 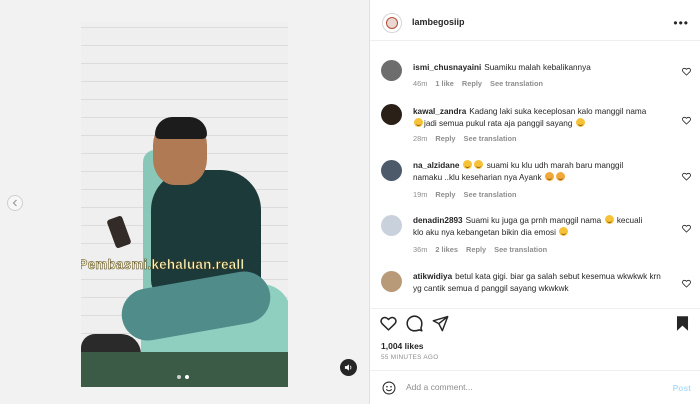 I want to click on post-header: lambegosiip •••, so click(x=535, y=22).